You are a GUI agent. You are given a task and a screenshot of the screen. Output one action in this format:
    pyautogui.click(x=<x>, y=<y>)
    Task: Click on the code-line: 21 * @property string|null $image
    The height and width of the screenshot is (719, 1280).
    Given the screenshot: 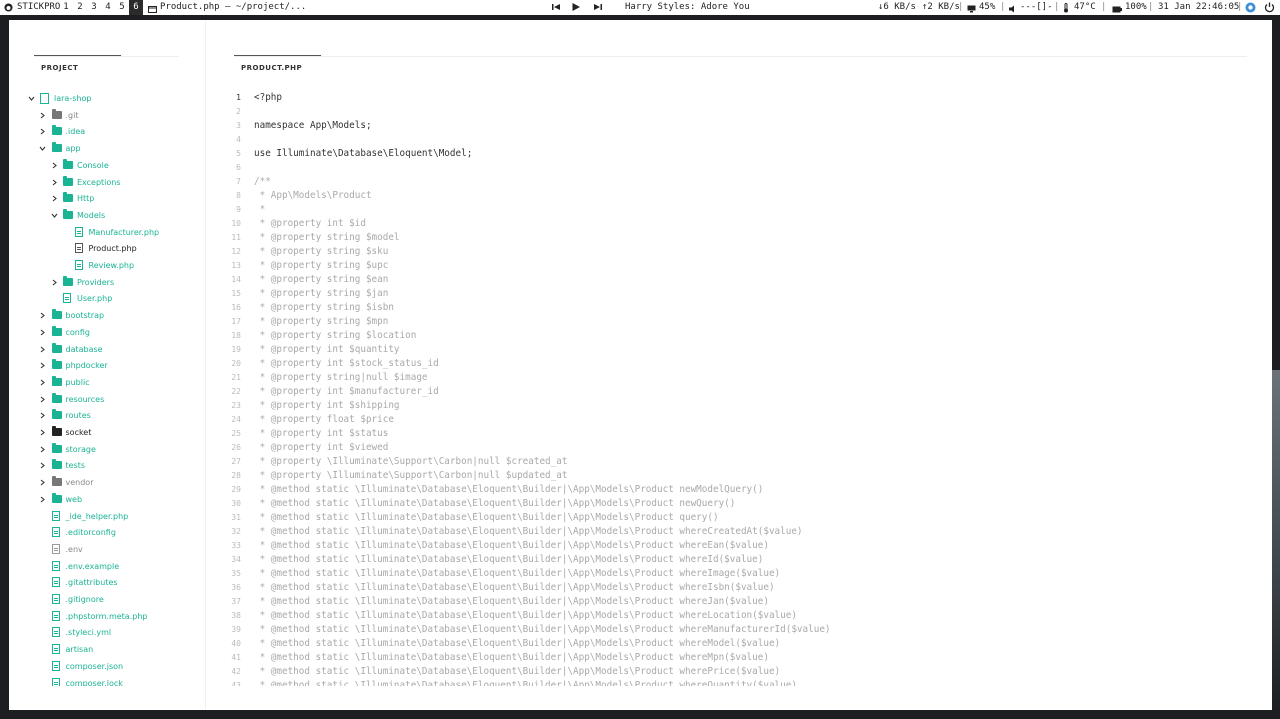 What is the action you would take?
    pyautogui.click(x=736, y=378)
    